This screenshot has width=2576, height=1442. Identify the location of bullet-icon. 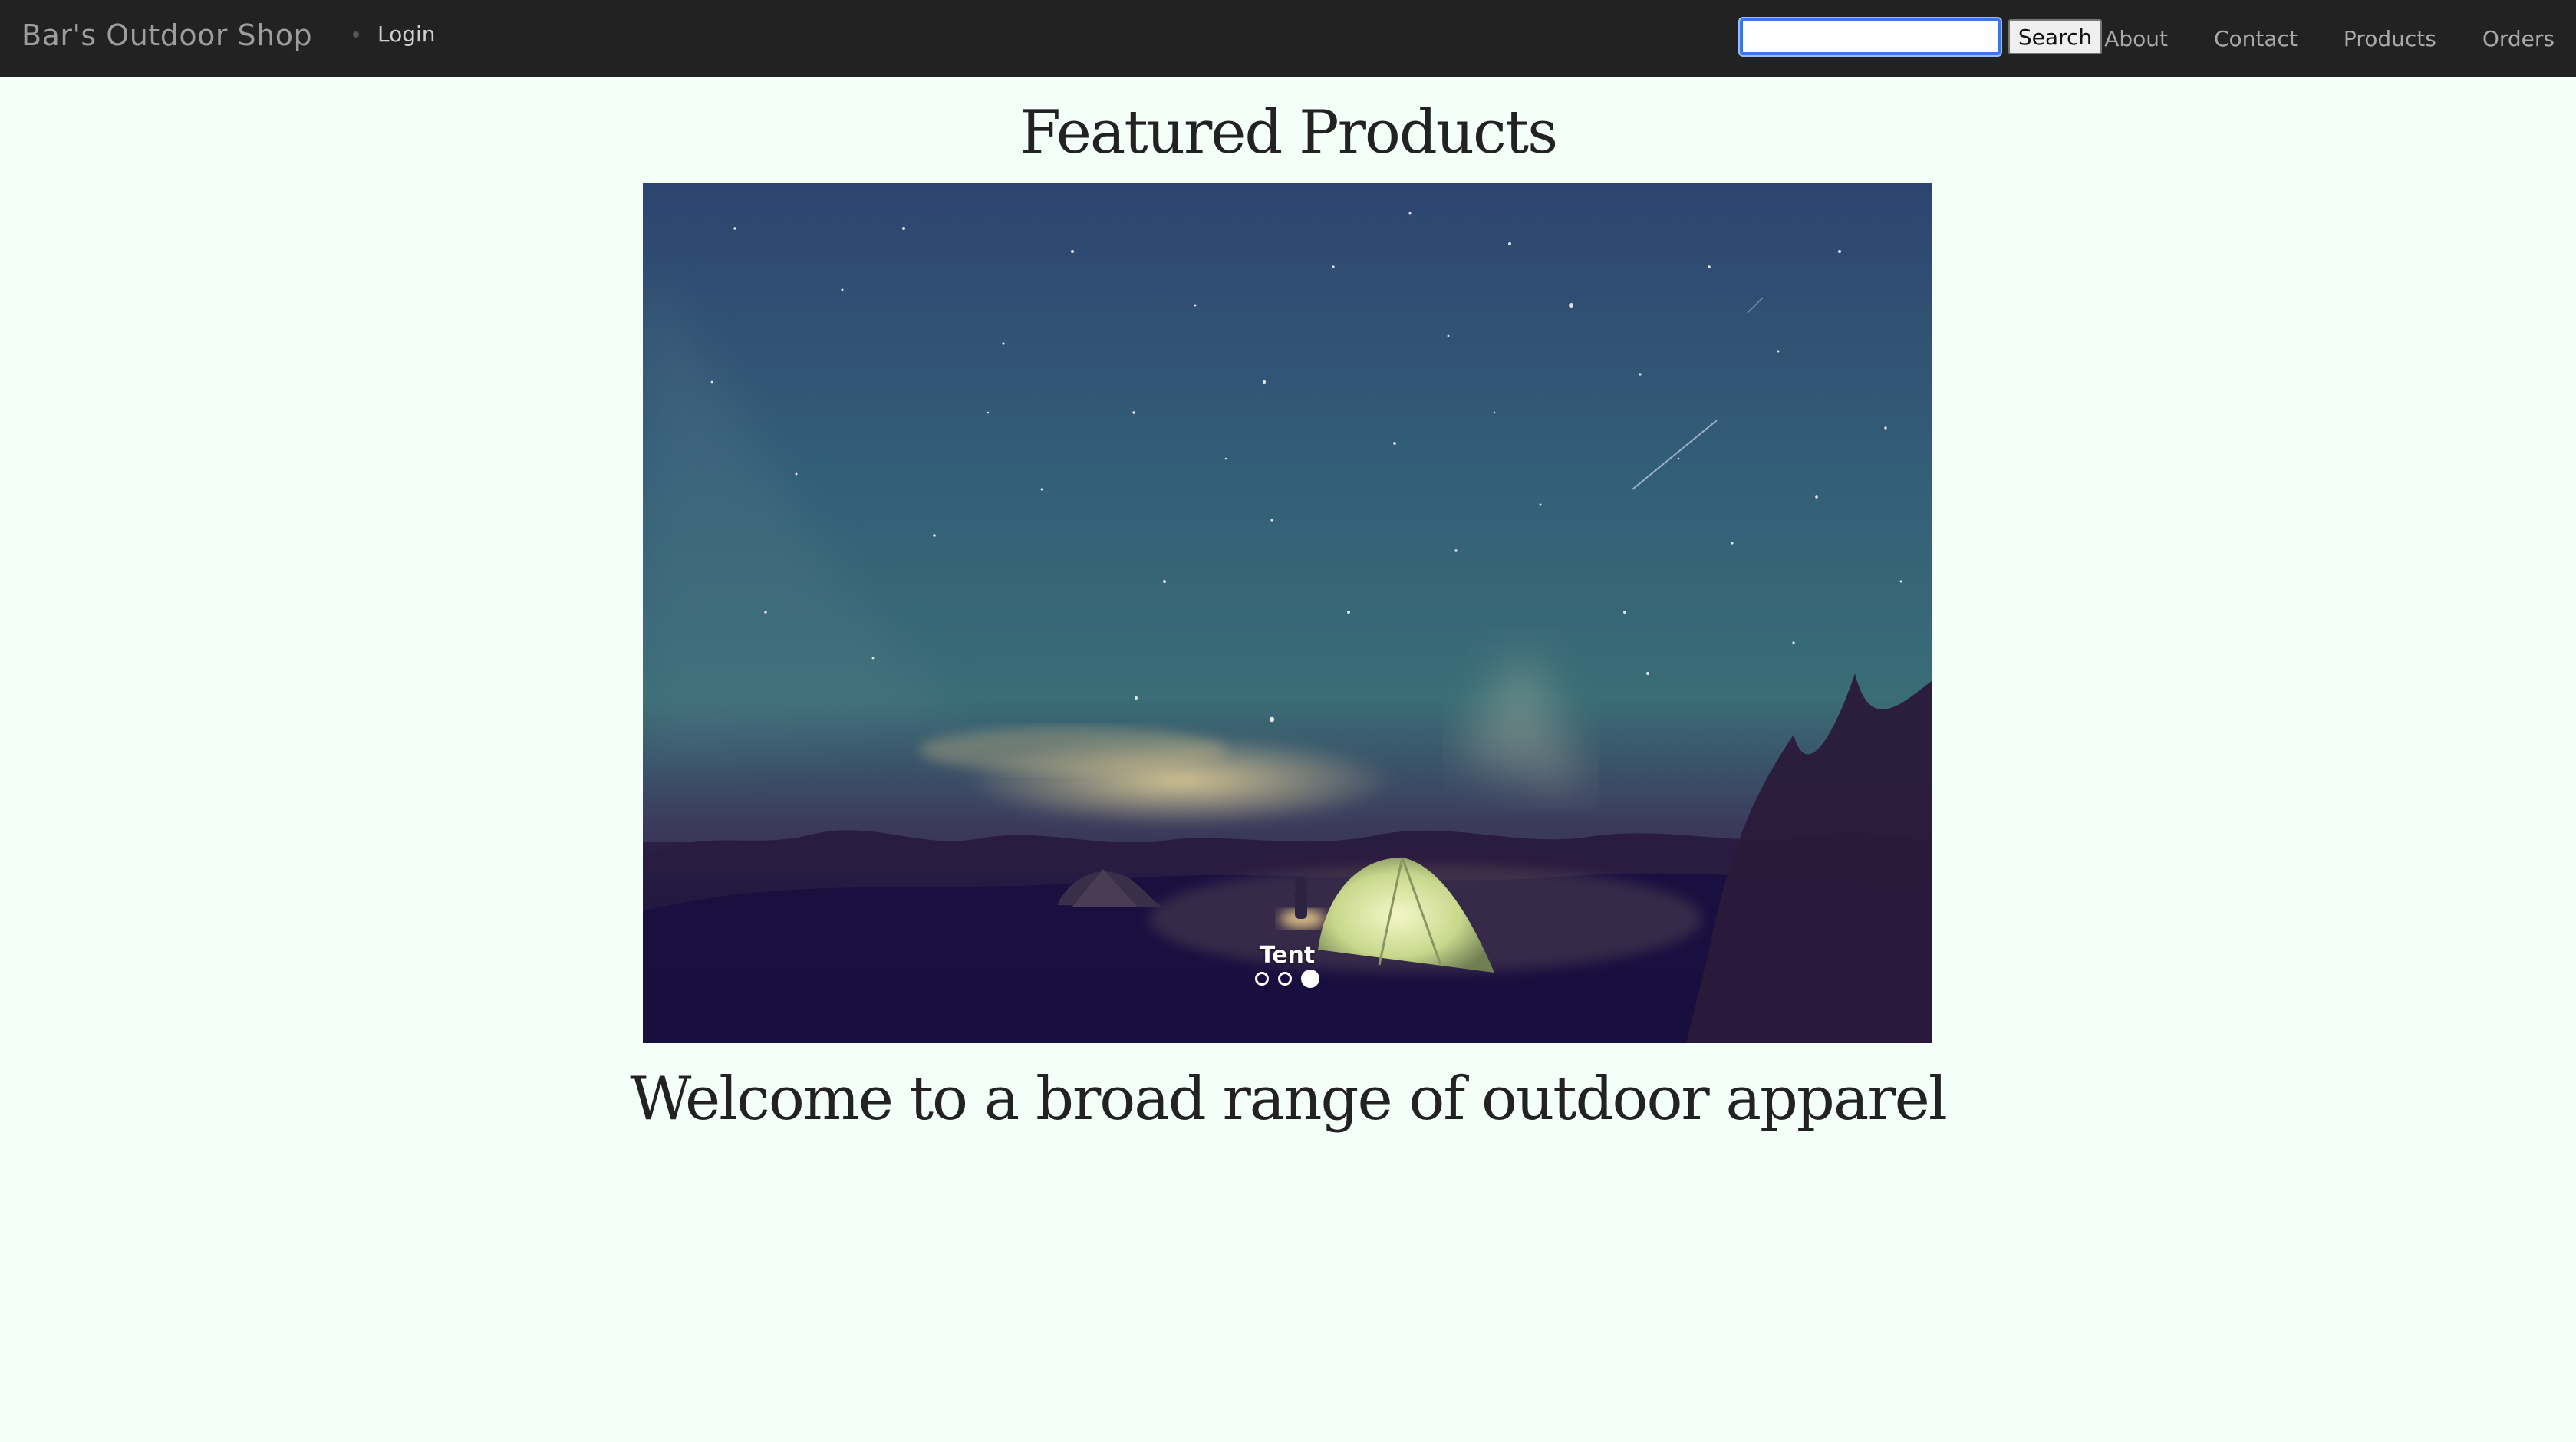
(356, 34).